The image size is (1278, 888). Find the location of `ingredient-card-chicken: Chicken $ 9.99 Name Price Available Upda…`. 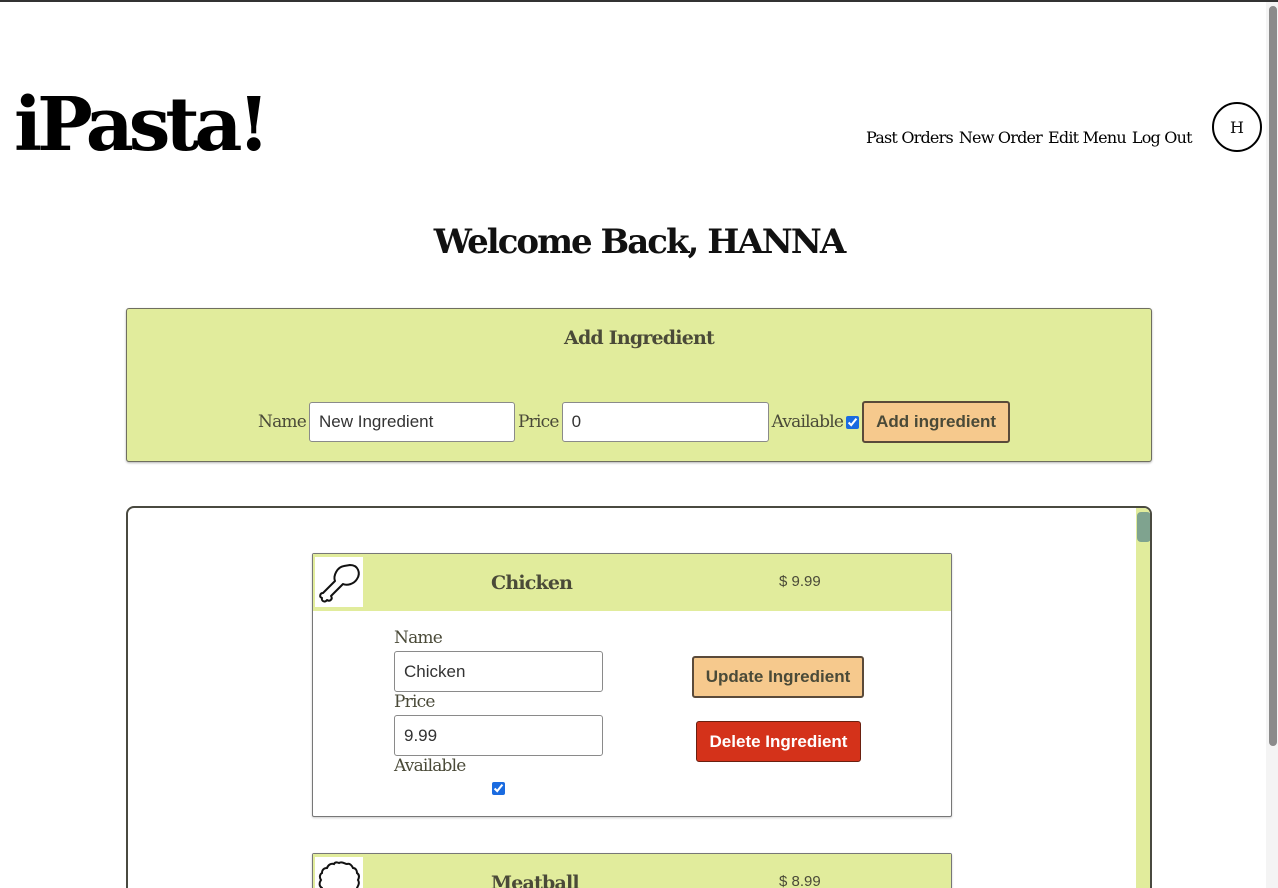

ingredient-card-chicken: Chicken $ 9.99 Name Price Available Upda… is located at coordinates (632, 685).